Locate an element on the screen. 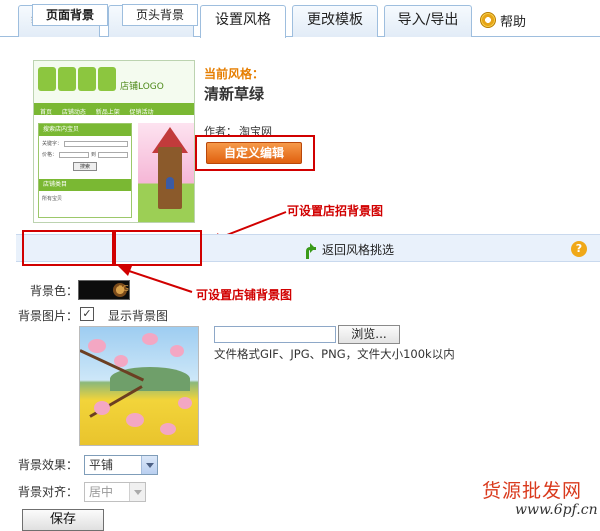 This screenshot has width=600, height=531. watermark-url: www.6pf.cn is located at coordinates (556, 510).